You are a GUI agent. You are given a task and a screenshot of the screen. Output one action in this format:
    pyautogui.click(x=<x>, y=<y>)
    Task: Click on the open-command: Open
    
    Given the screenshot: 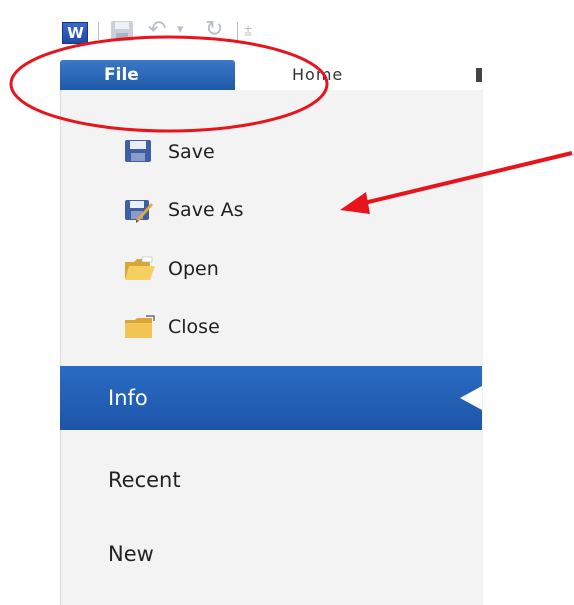 What is the action you would take?
    pyautogui.click(x=271, y=269)
    